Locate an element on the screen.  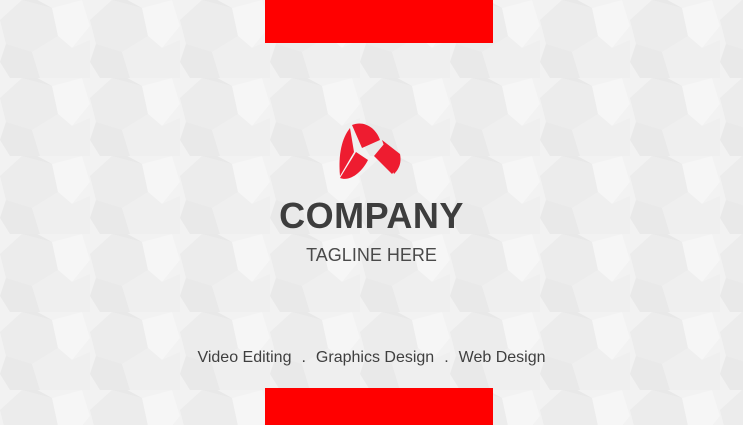
top-red-bar is located at coordinates (379, 21).